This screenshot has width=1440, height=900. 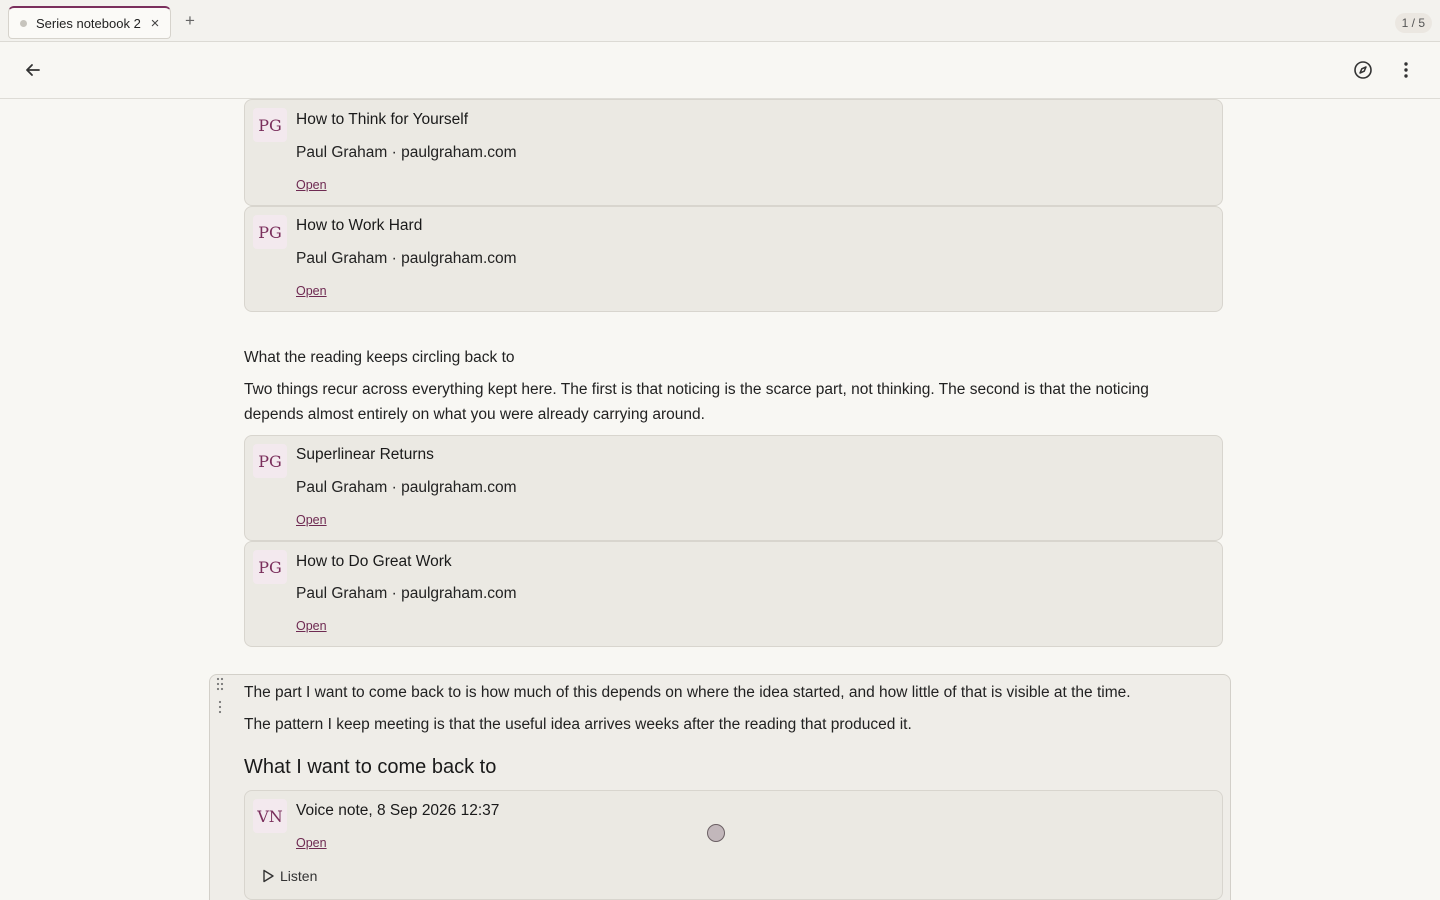 I want to click on toolbar, so click(x=720, y=70).